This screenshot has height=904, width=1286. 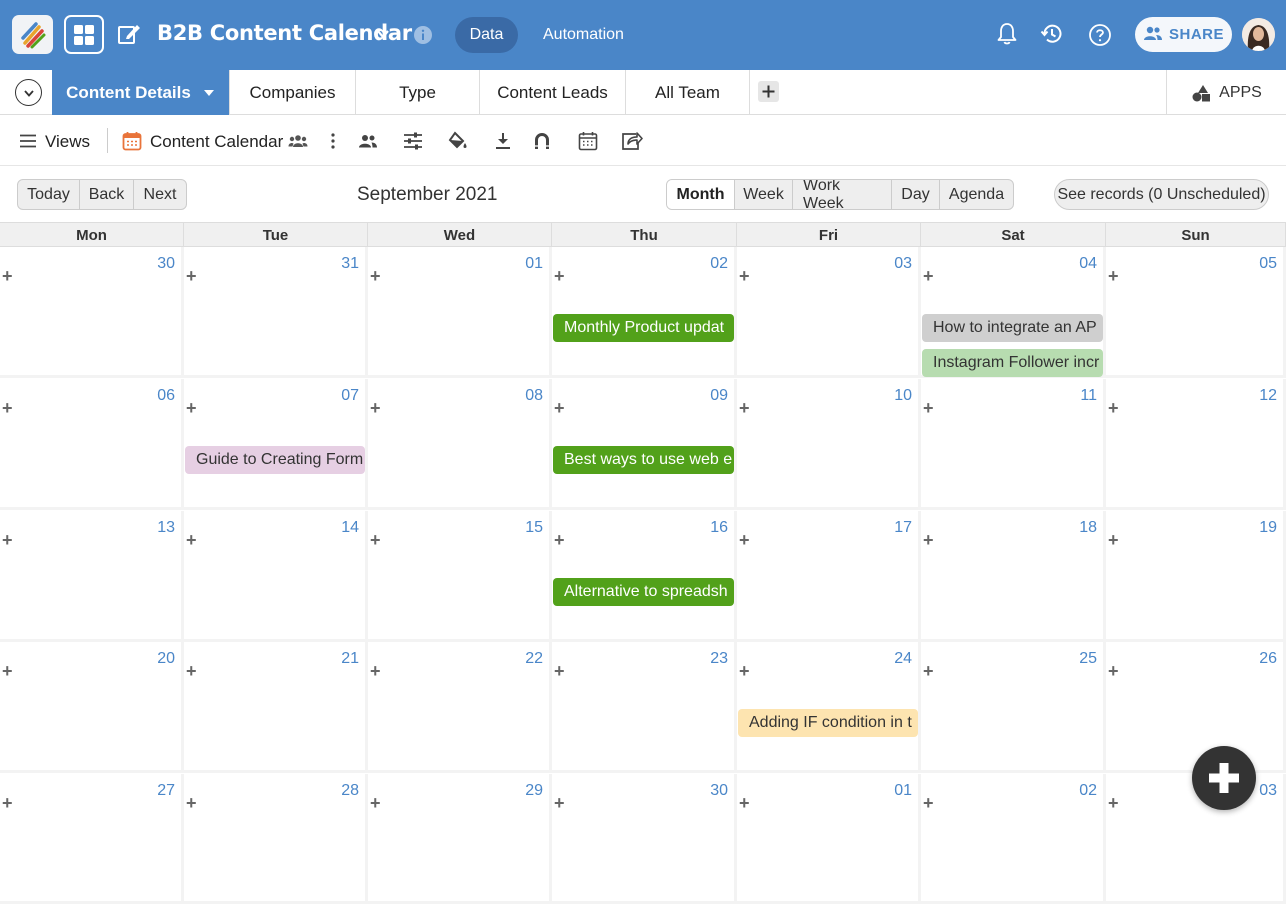 What do you see at coordinates (644, 444) in the screenshot?
I see `day-cell: +09` at bounding box center [644, 444].